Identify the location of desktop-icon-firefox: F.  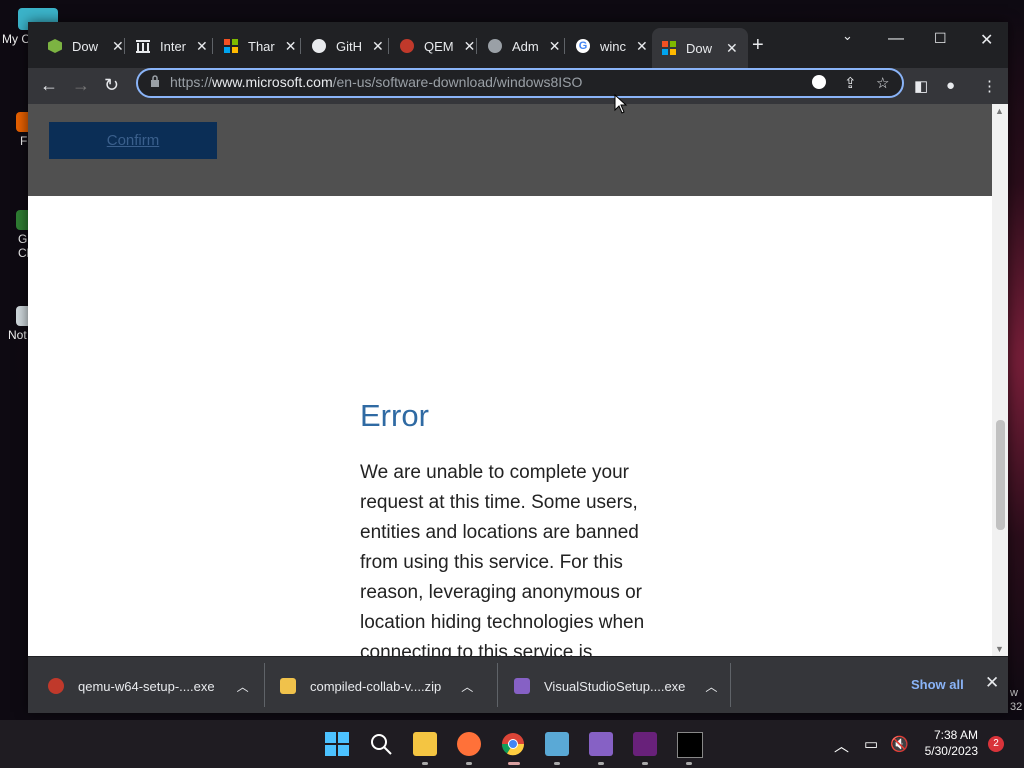
(18, 130).